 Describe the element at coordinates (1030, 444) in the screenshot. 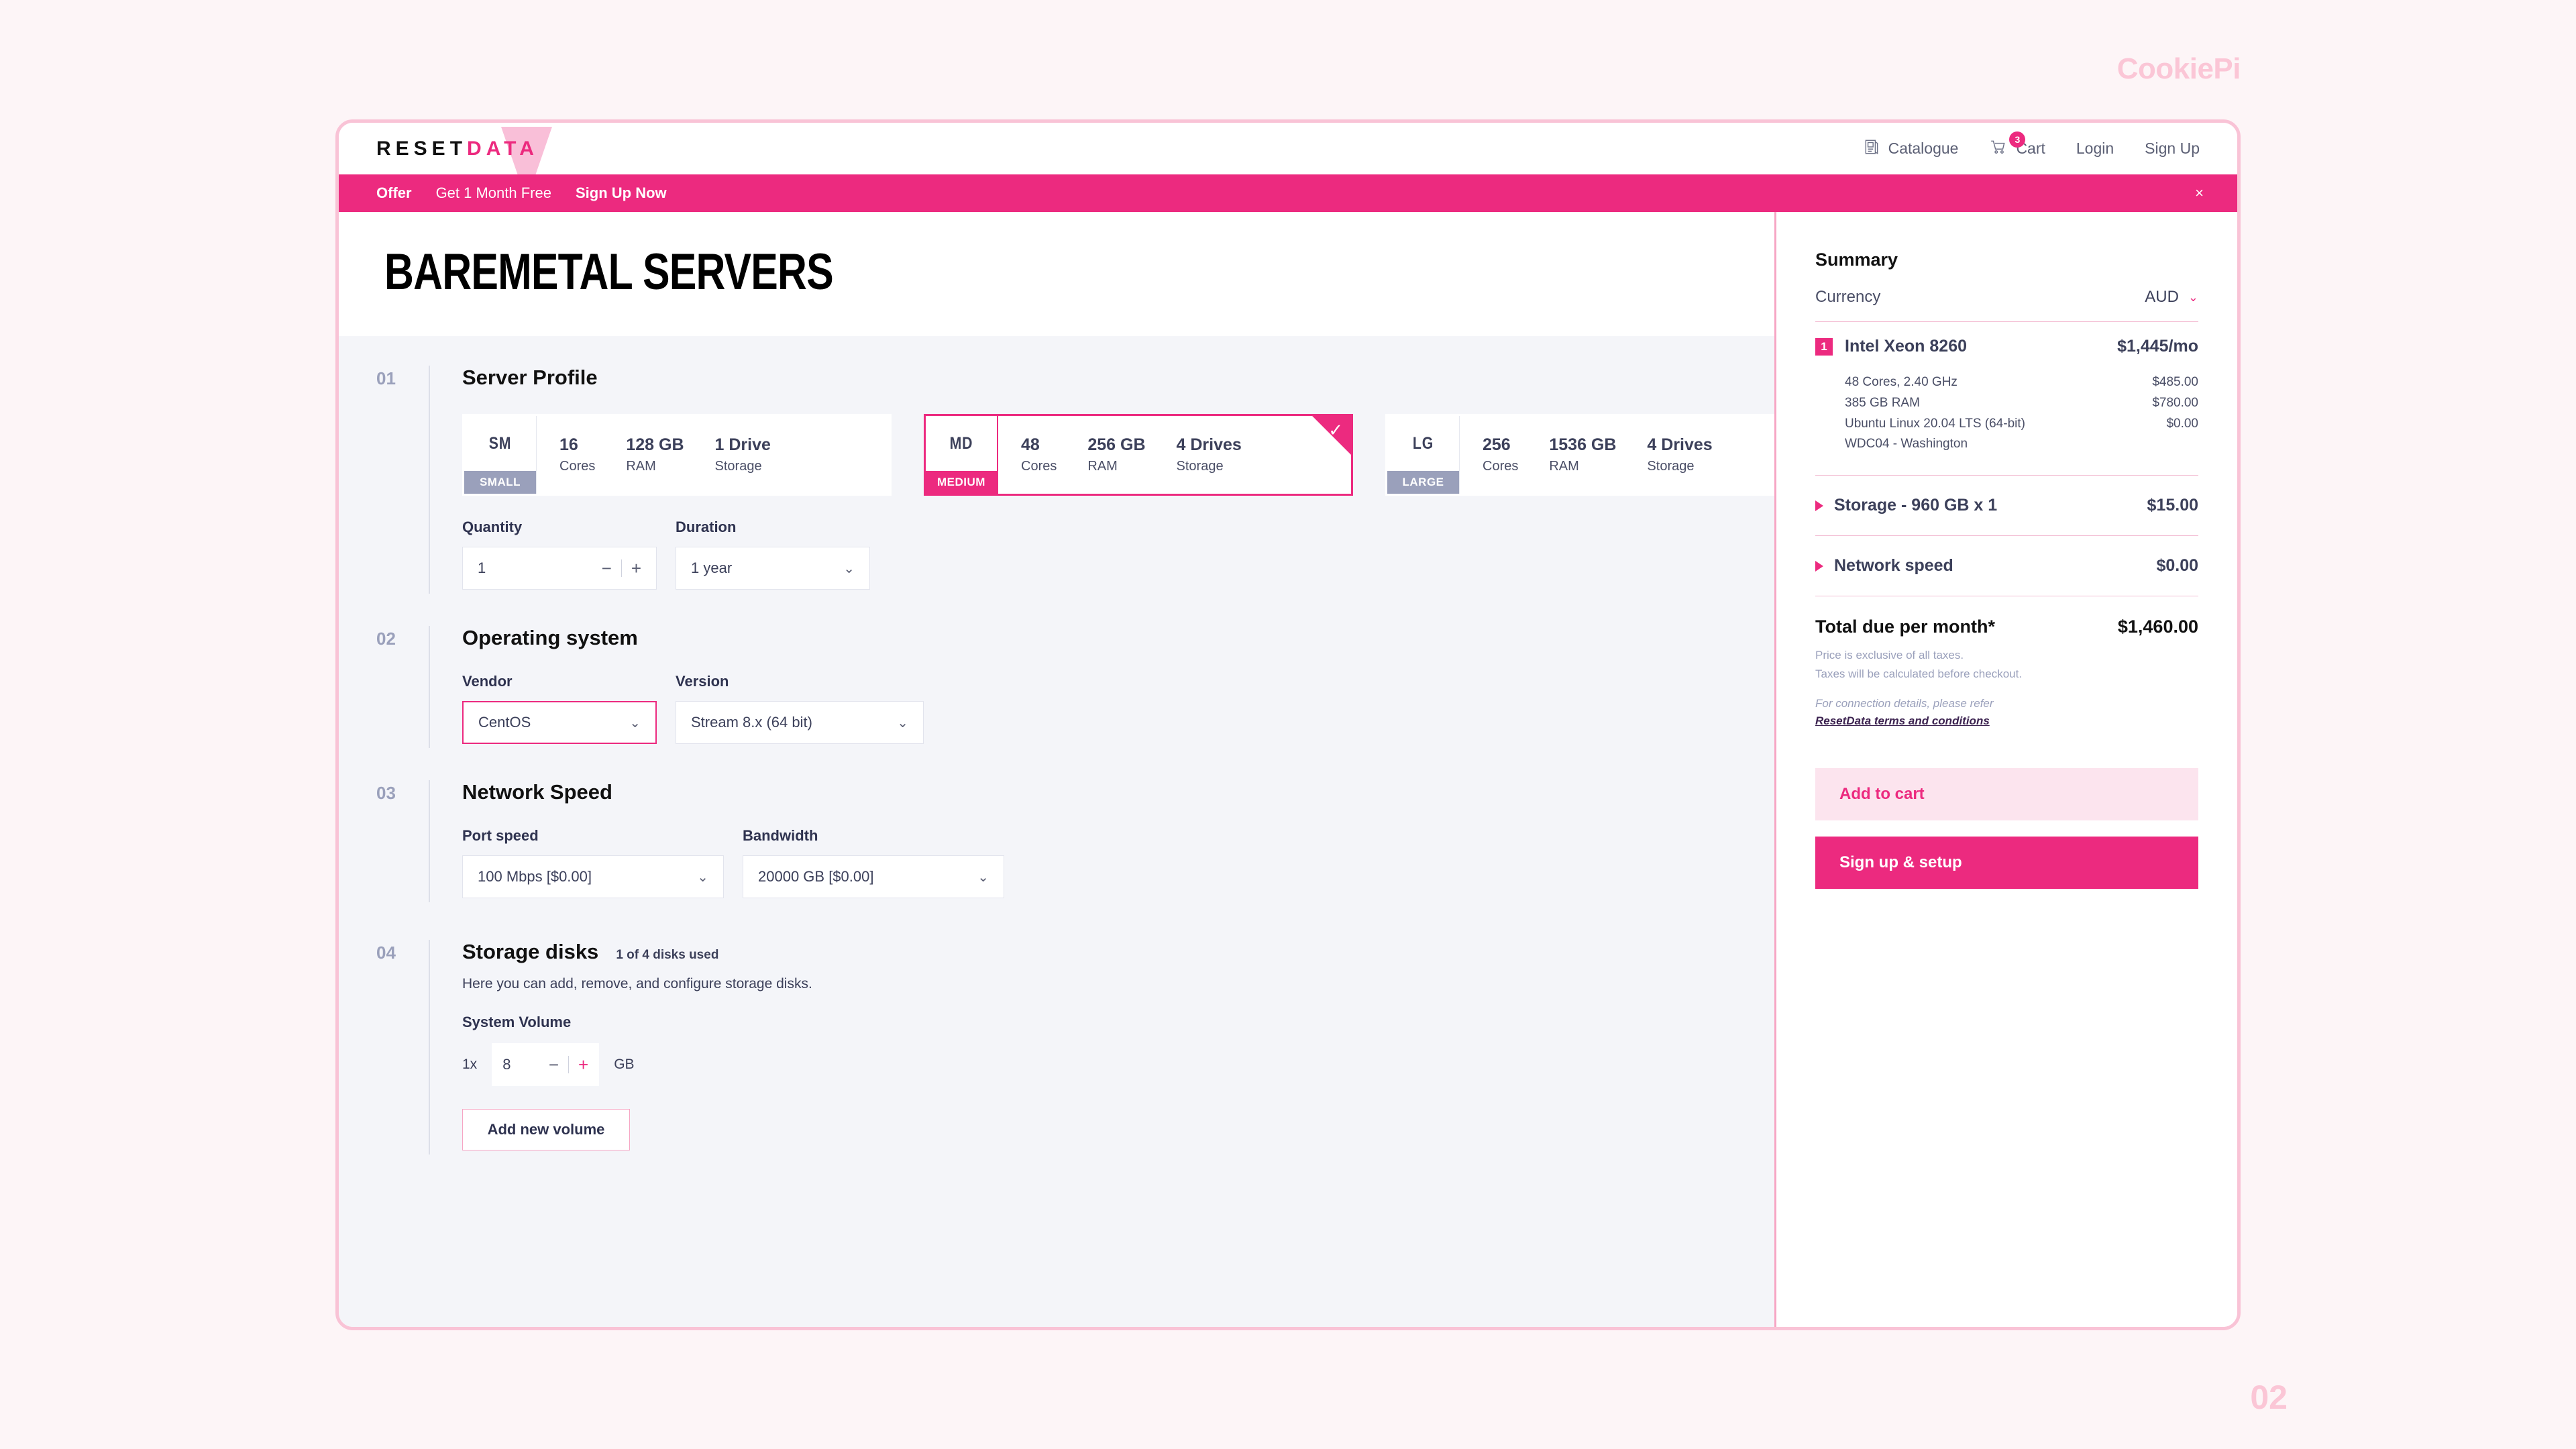

I see `spec-cores-value: 48` at that location.